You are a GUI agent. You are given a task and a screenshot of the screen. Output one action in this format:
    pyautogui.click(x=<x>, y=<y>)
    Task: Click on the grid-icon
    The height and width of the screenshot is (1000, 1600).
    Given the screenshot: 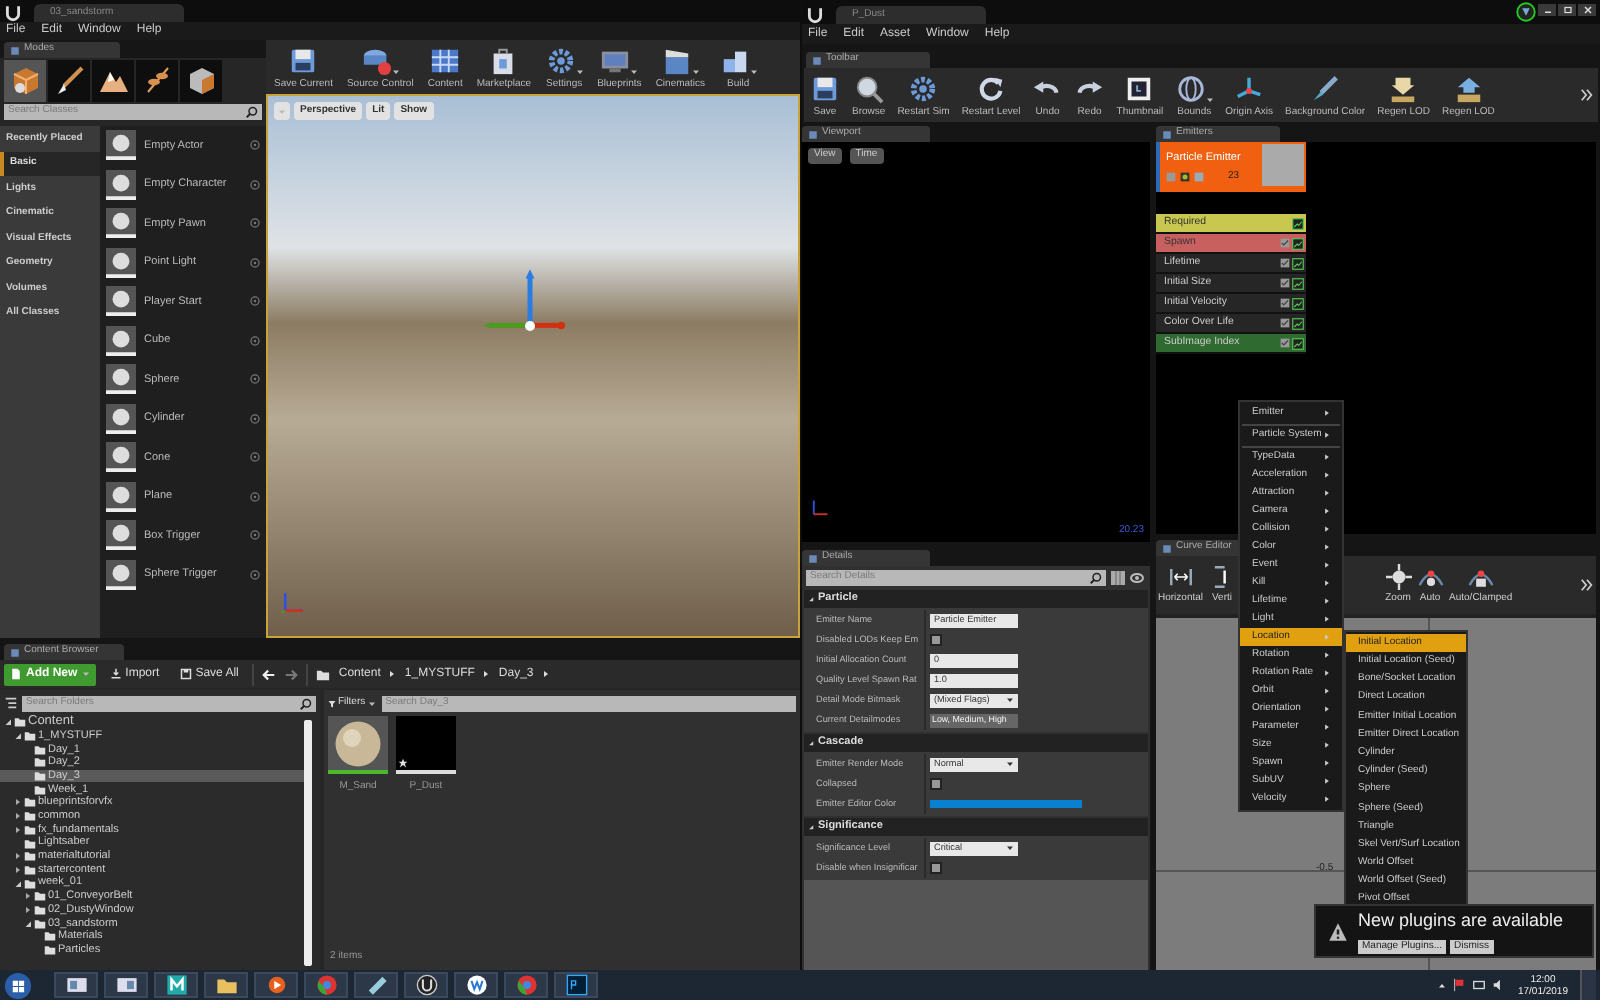 What is the action you would take?
    pyautogui.click(x=445, y=60)
    